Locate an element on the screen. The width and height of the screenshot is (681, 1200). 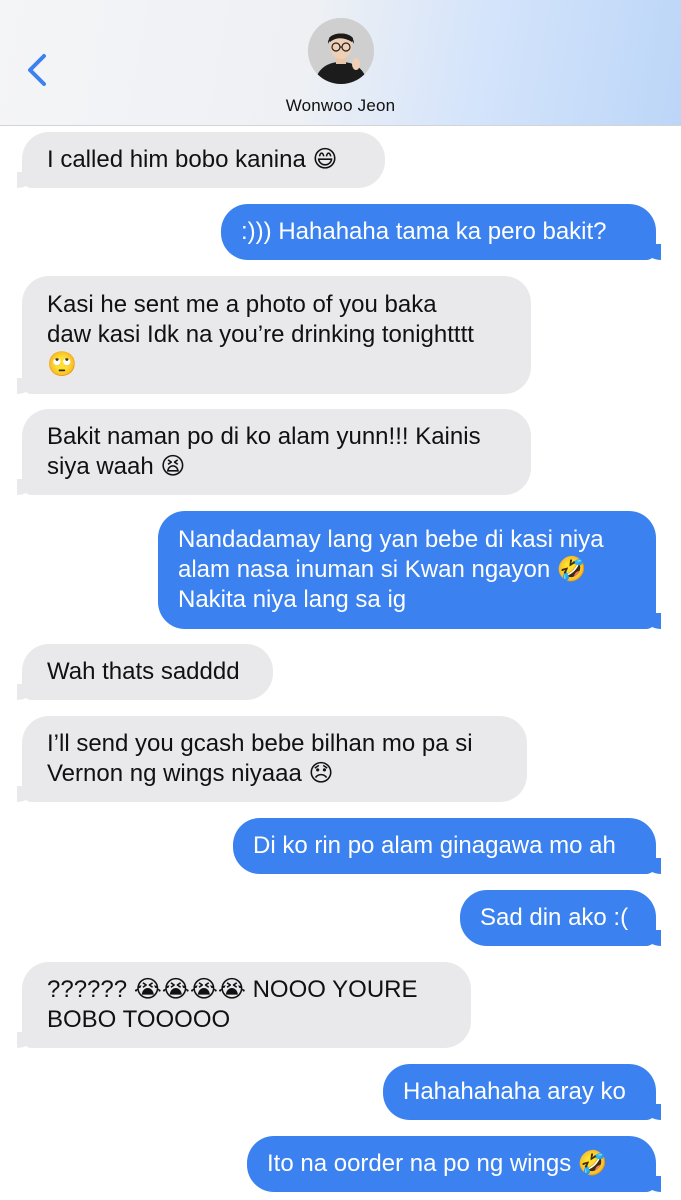
message-text: Di ko rin po alam ginagawa mo ah is located at coordinates (434, 845).